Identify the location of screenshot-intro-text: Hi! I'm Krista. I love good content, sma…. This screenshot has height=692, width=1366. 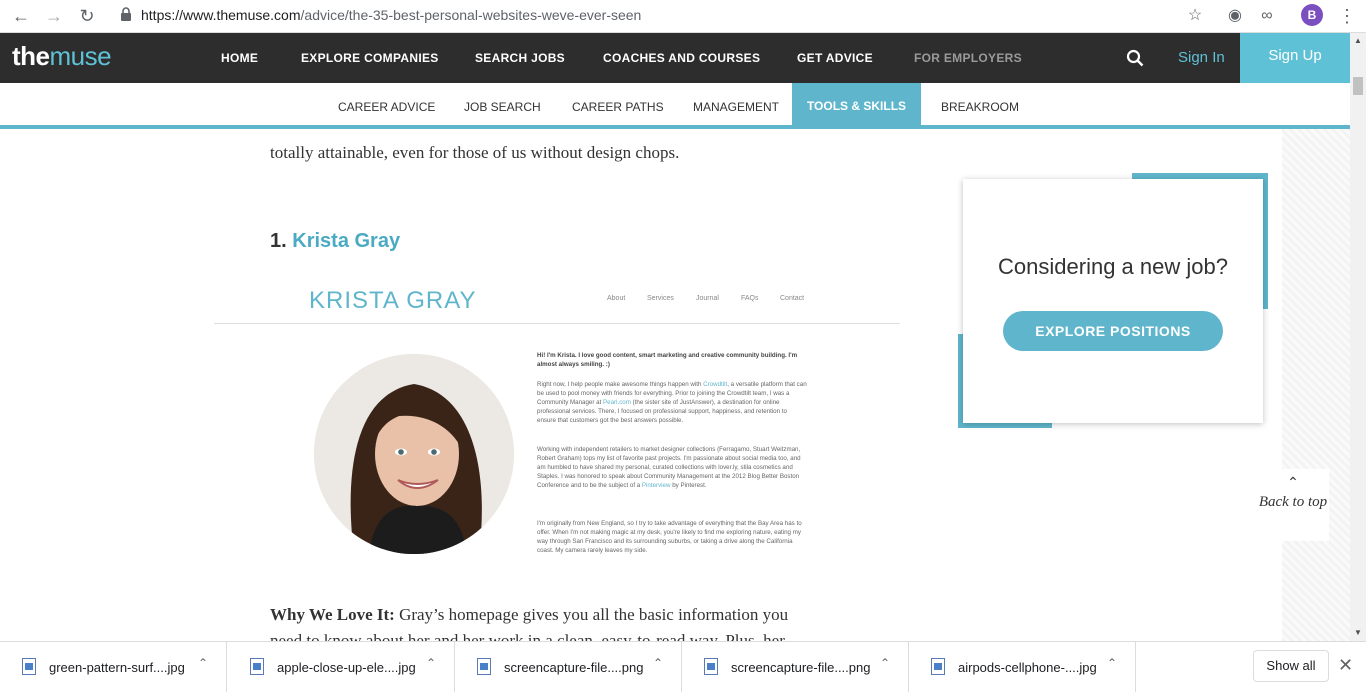
(667, 360).